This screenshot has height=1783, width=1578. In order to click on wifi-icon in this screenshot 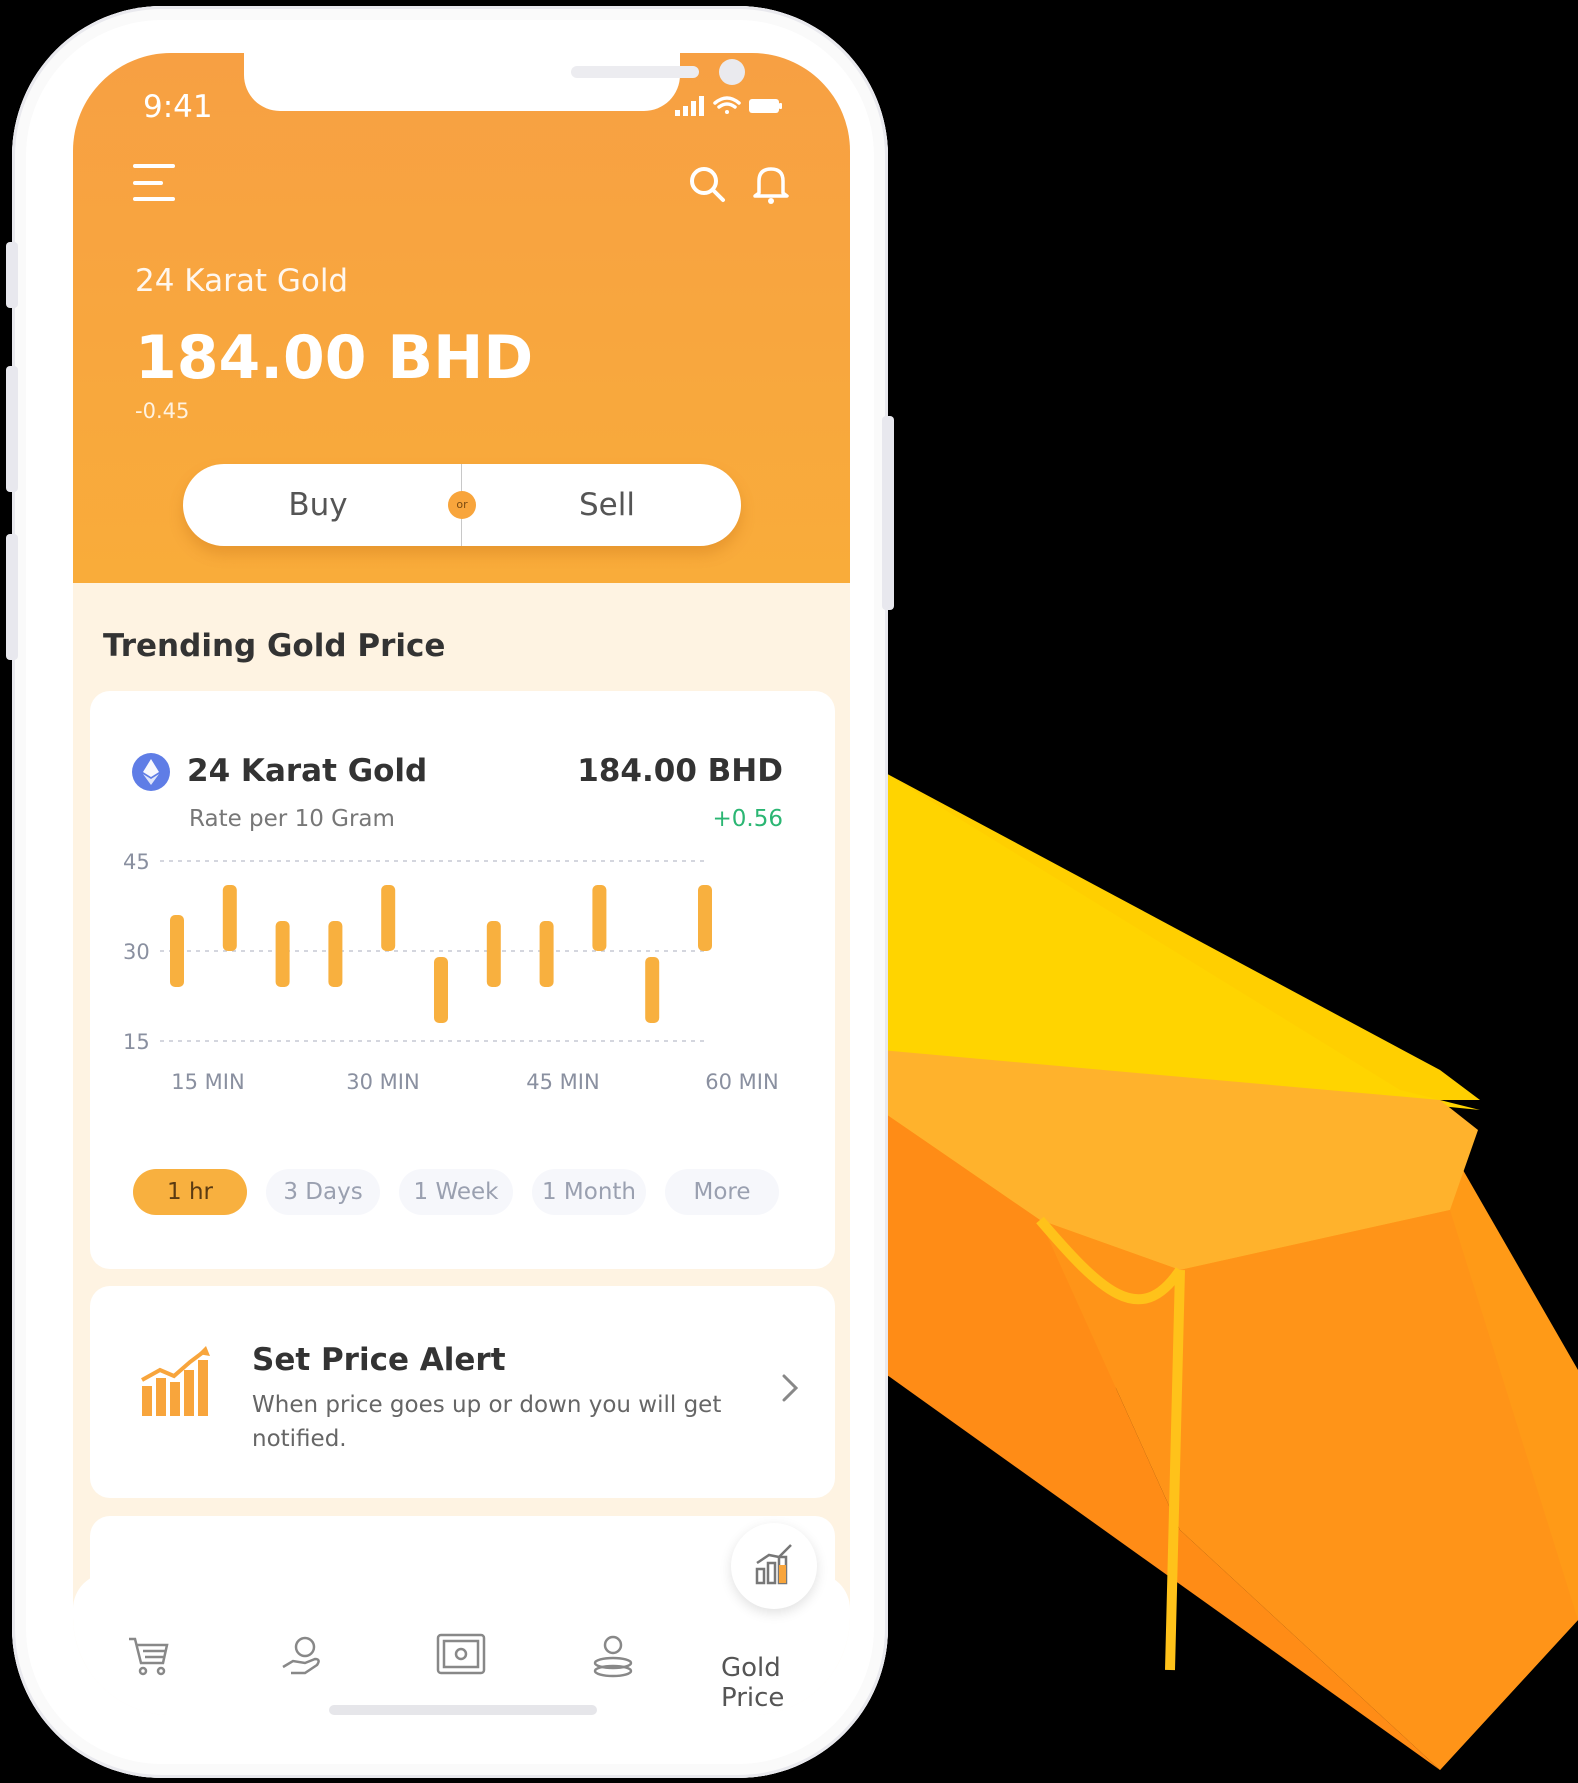, I will do `click(727, 105)`.